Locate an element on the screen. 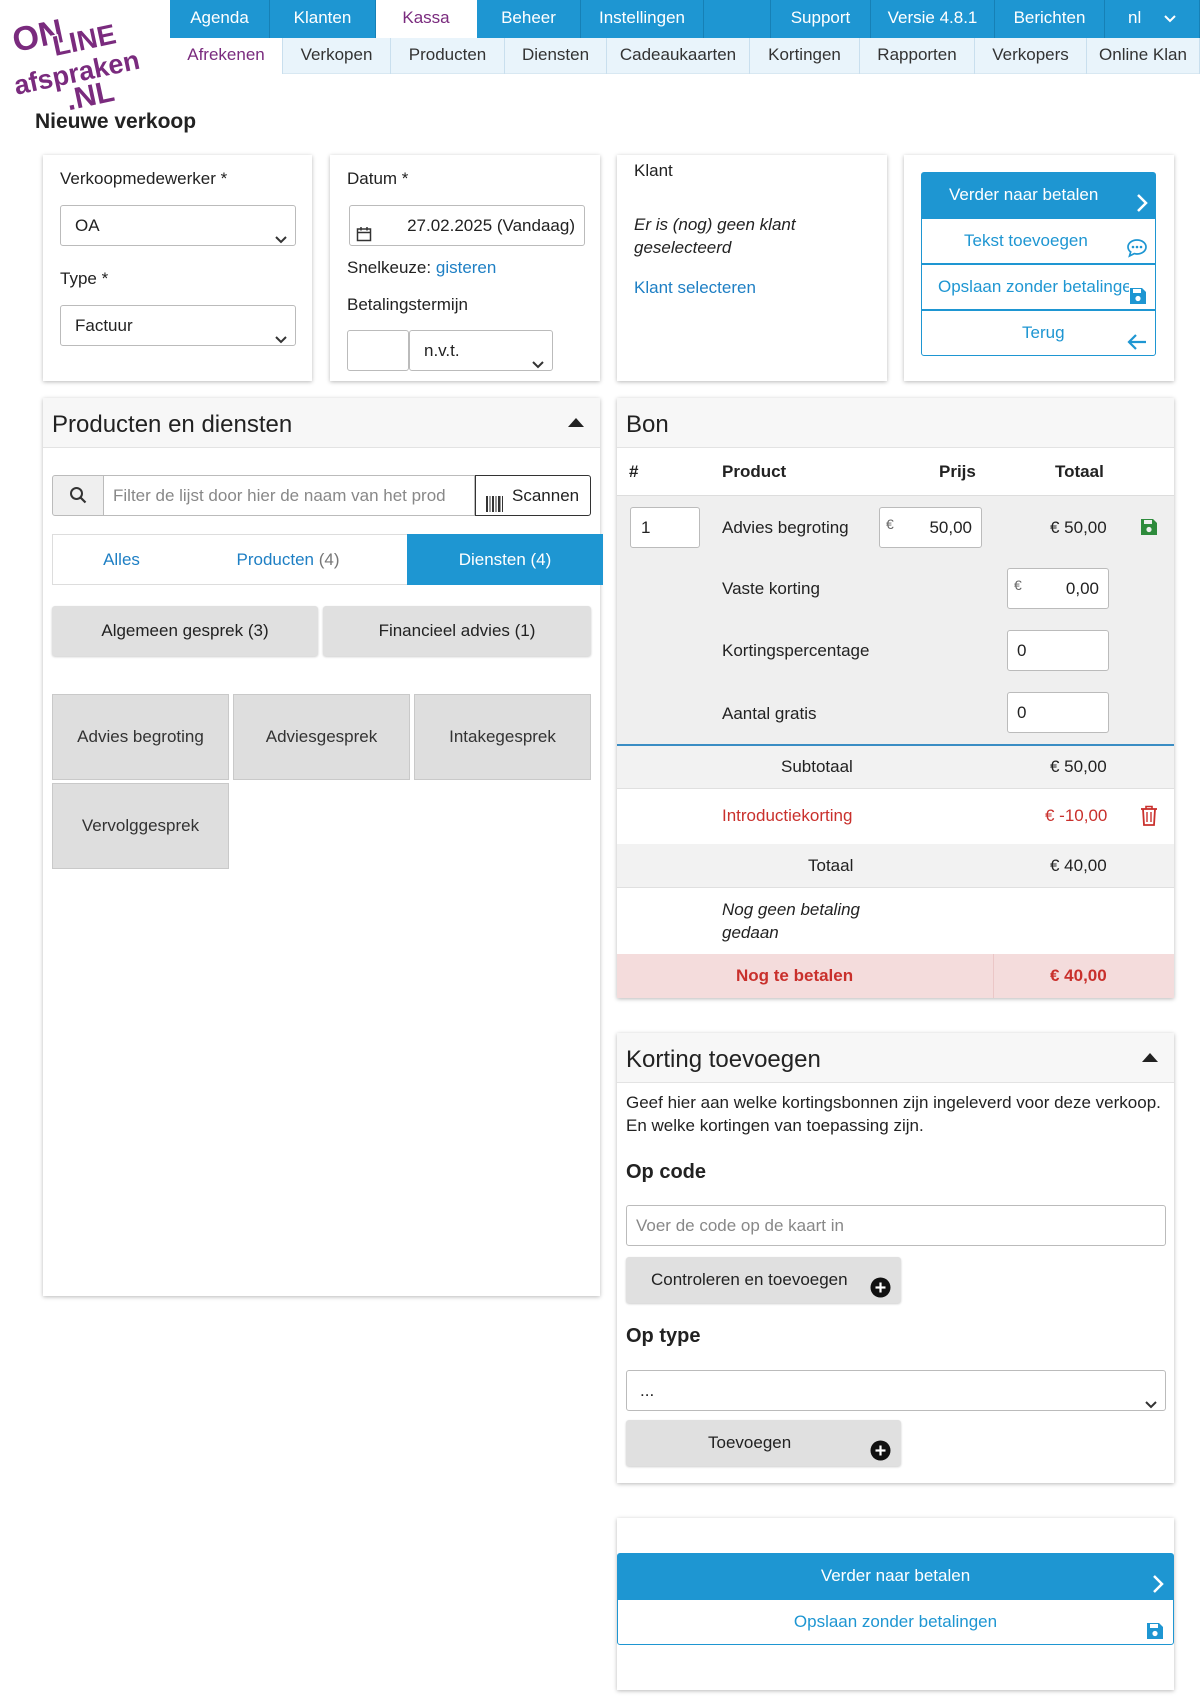 The width and height of the screenshot is (1200, 1706). discount-pct-label: Kortingspercentage is located at coordinates (796, 650).